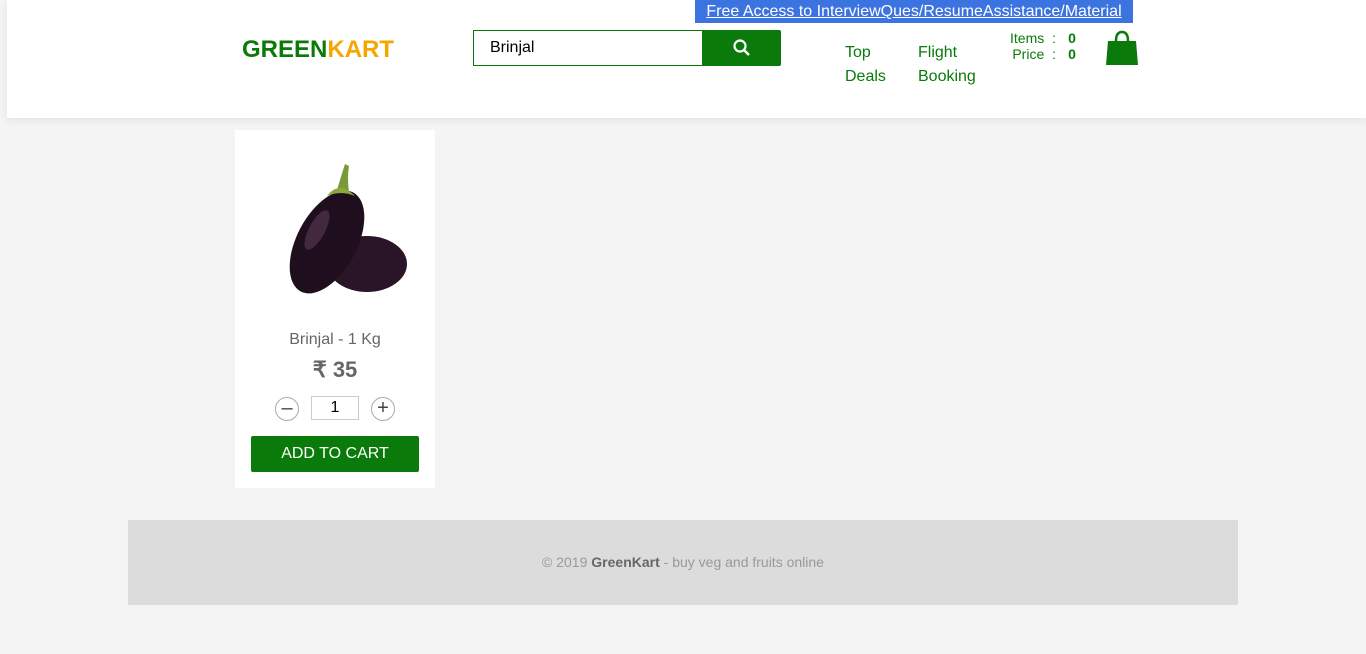 The width and height of the screenshot is (1366, 654). Describe the element at coordinates (947, 76) in the screenshot. I see `nav-label: Booking` at that location.